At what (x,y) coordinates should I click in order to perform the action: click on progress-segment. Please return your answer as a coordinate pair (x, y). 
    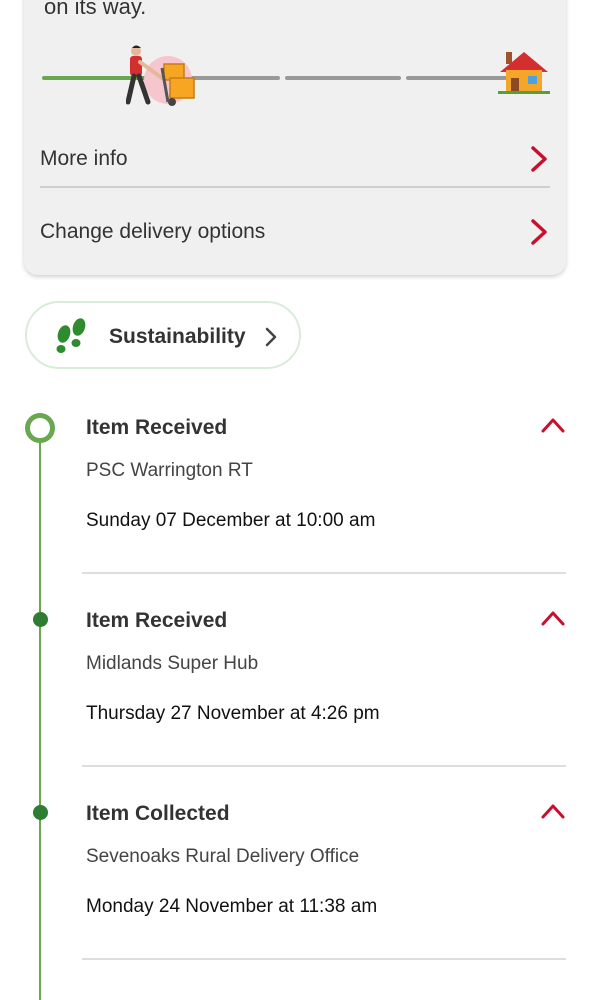
    Looking at the image, I should click on (343, 78).